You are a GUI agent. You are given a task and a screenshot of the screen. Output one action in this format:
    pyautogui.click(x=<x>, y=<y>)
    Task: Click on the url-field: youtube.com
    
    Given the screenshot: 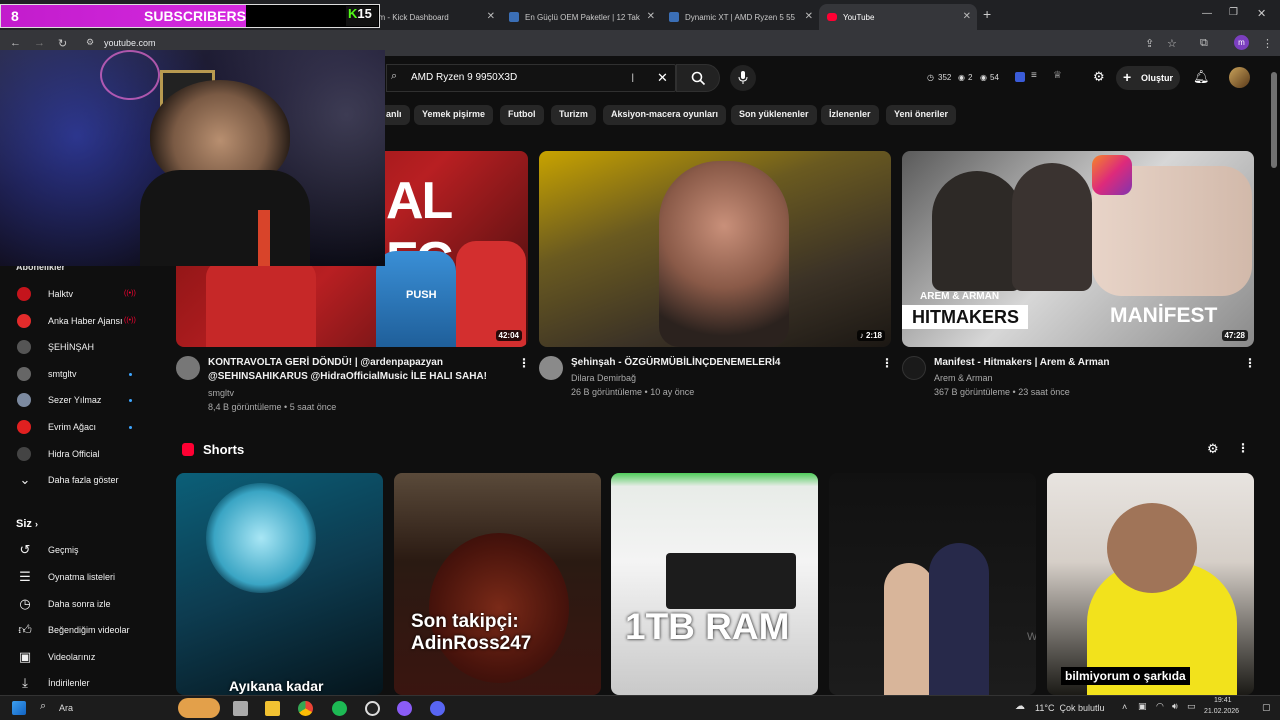 What is the action you would take?
    pyautogui.click(x=130, y=43)
    